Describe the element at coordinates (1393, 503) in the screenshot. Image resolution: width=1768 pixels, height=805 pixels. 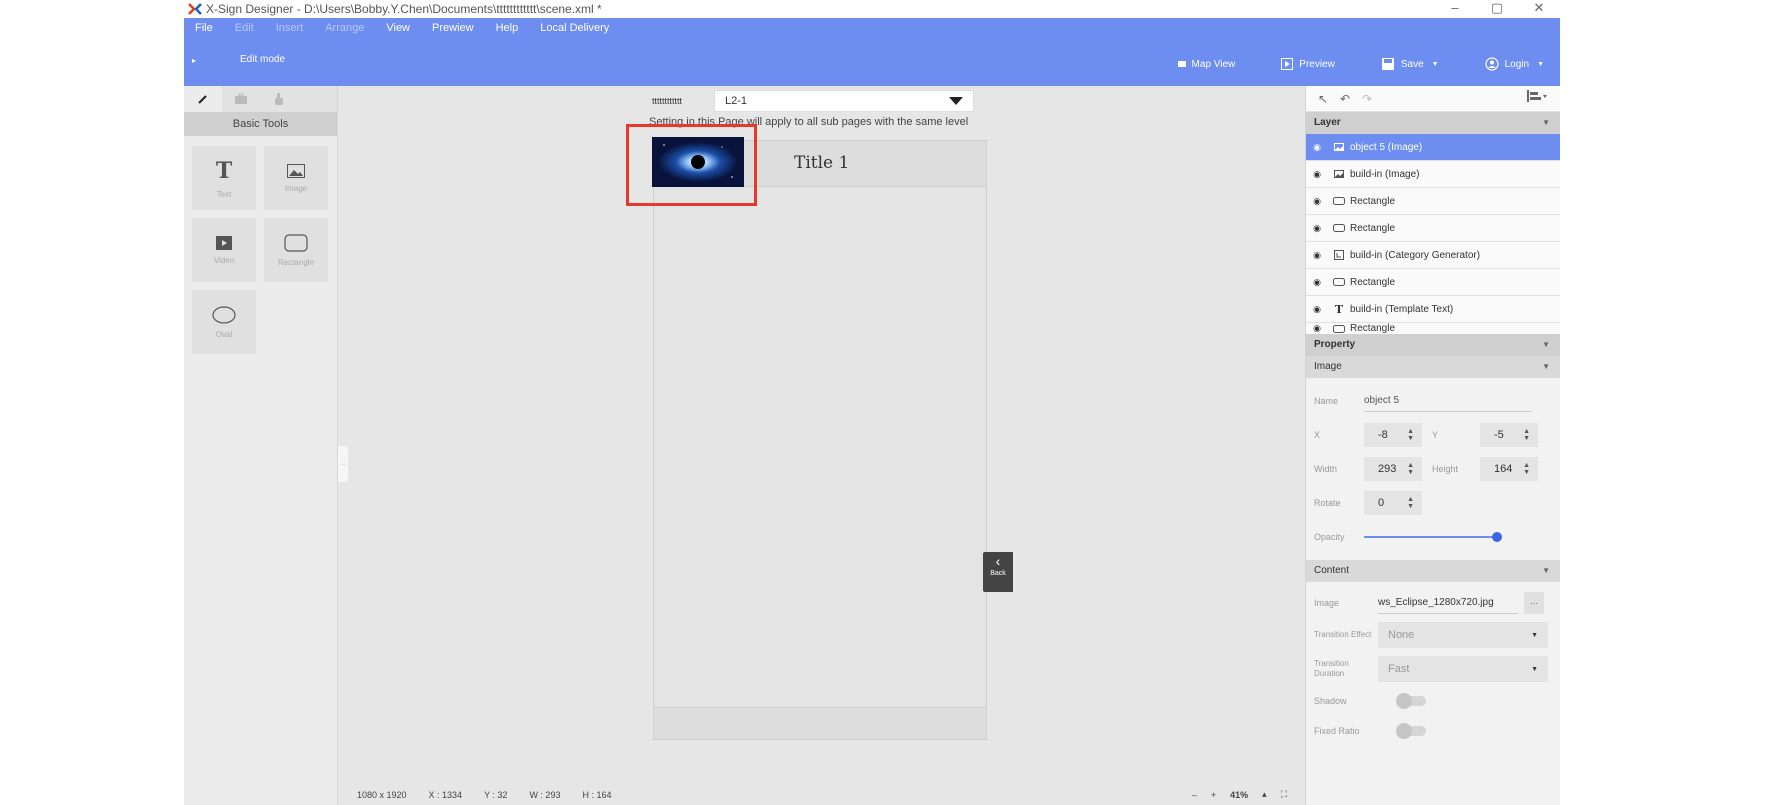
I see `rotate-stepper: 0 ▲ ▼` at that location.